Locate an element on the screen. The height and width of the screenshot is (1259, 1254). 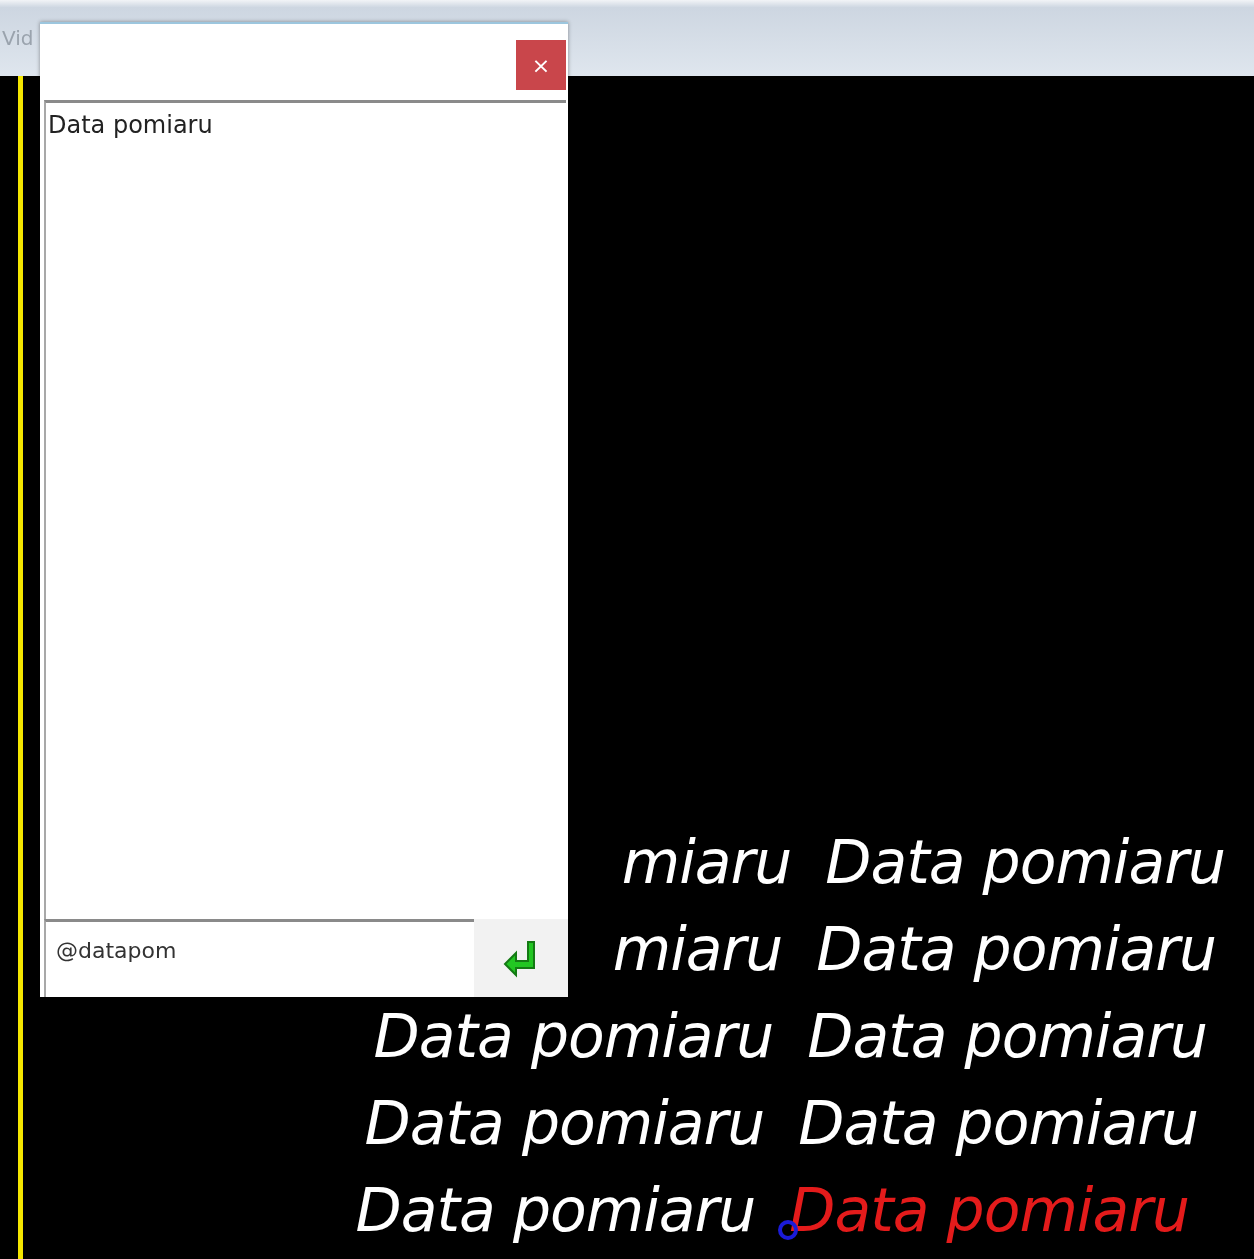
list-item: Data pomiaru is located at coordinates (306, 125).